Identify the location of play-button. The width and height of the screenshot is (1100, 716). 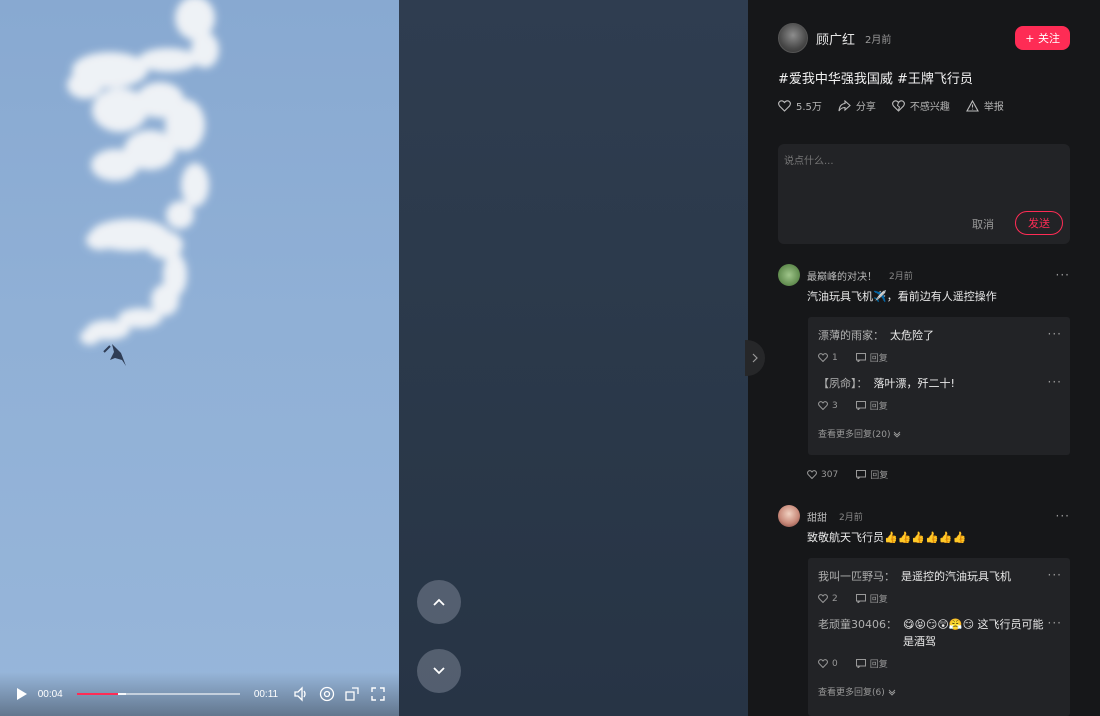
(21, 694).